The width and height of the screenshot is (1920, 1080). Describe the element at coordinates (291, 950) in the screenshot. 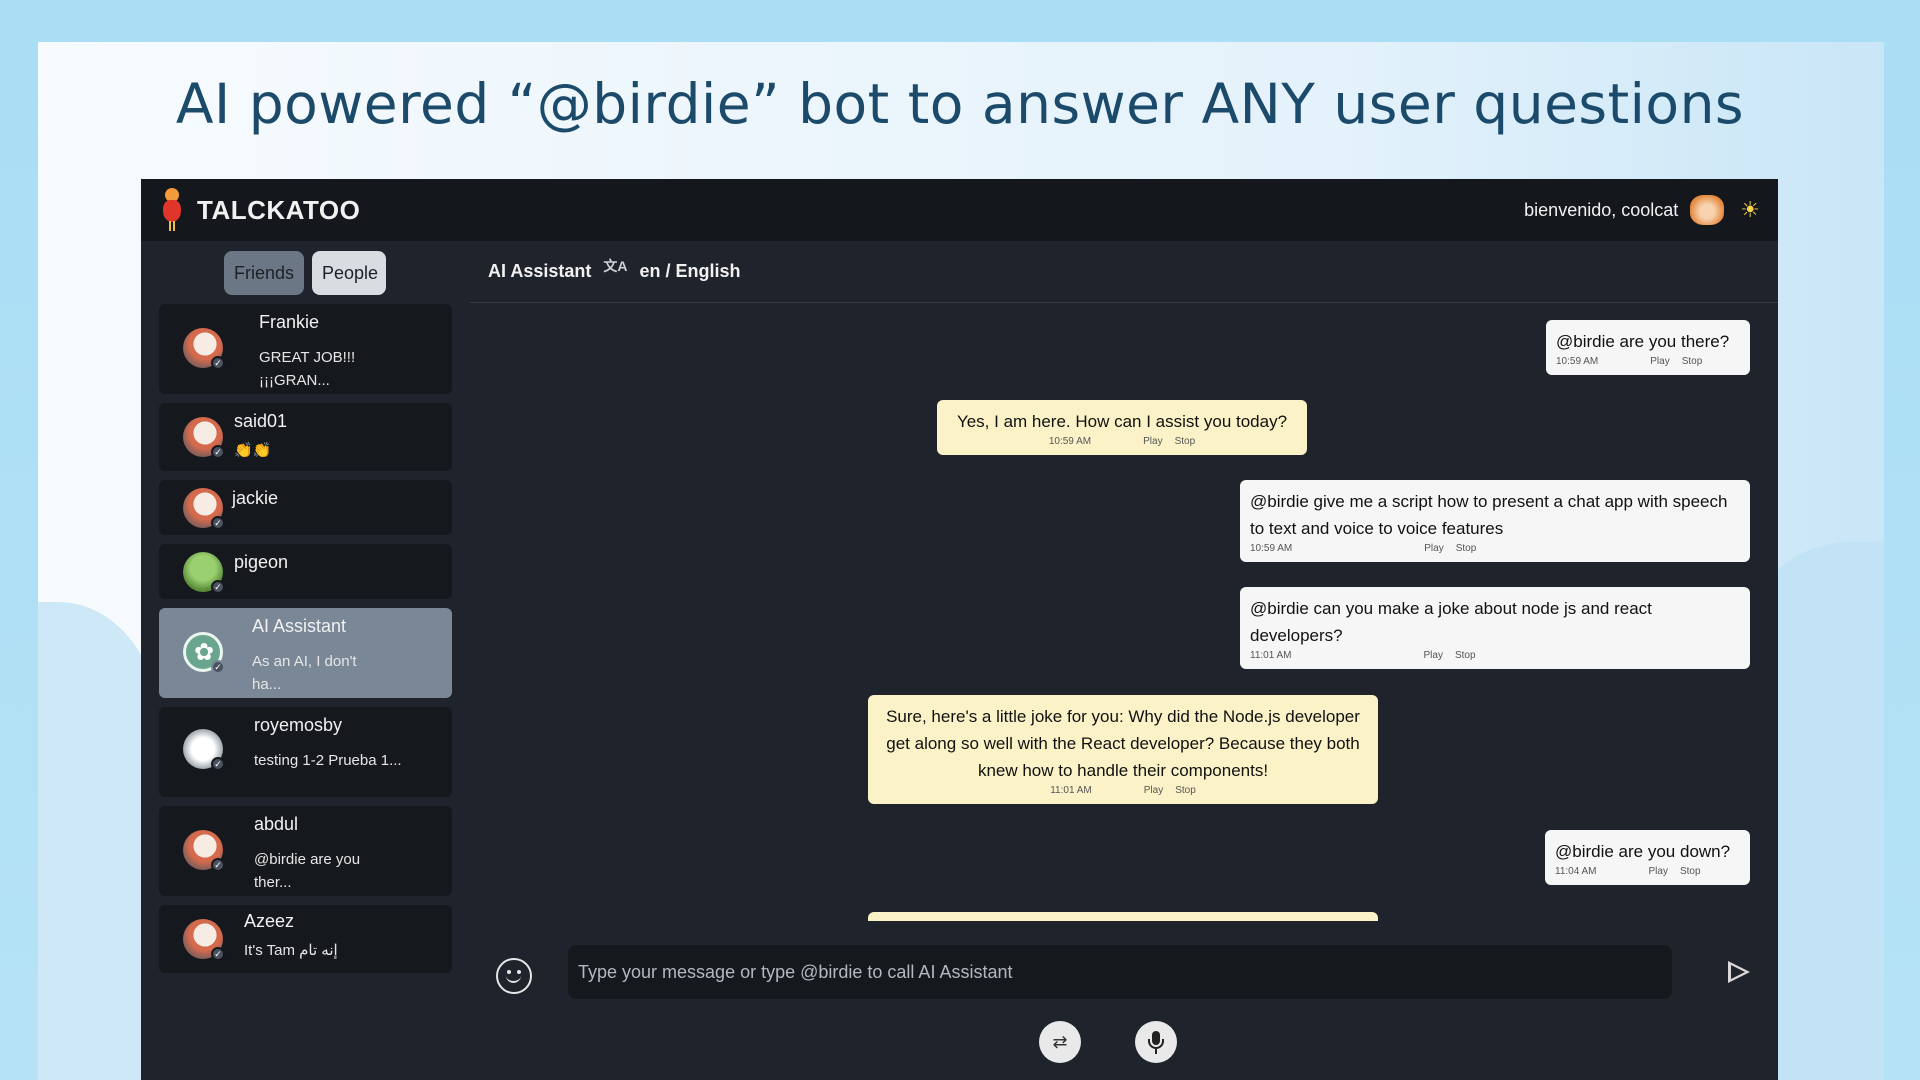

I see `contact-preview: It's Tam إنه تام` at that location.